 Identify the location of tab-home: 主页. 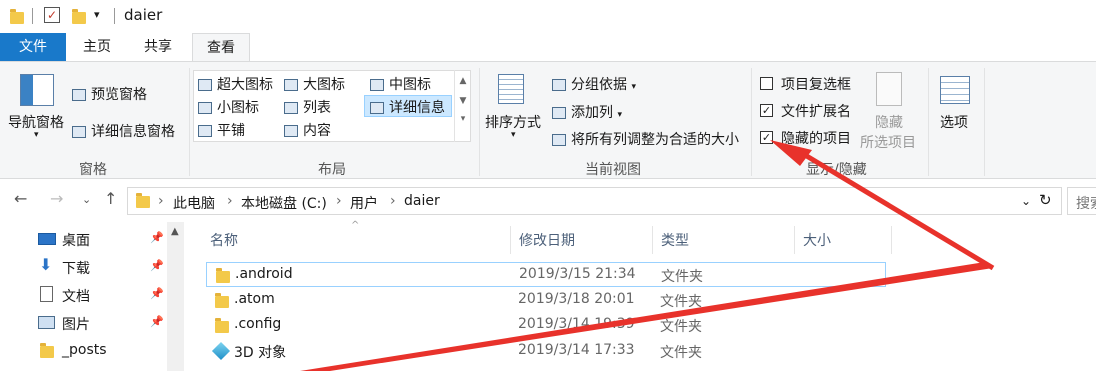
(97, 47).